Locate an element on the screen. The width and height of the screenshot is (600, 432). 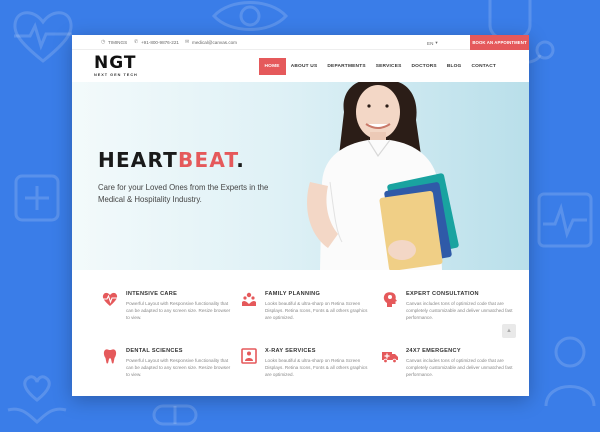
xray-icon is located at coordinates (249, 356).